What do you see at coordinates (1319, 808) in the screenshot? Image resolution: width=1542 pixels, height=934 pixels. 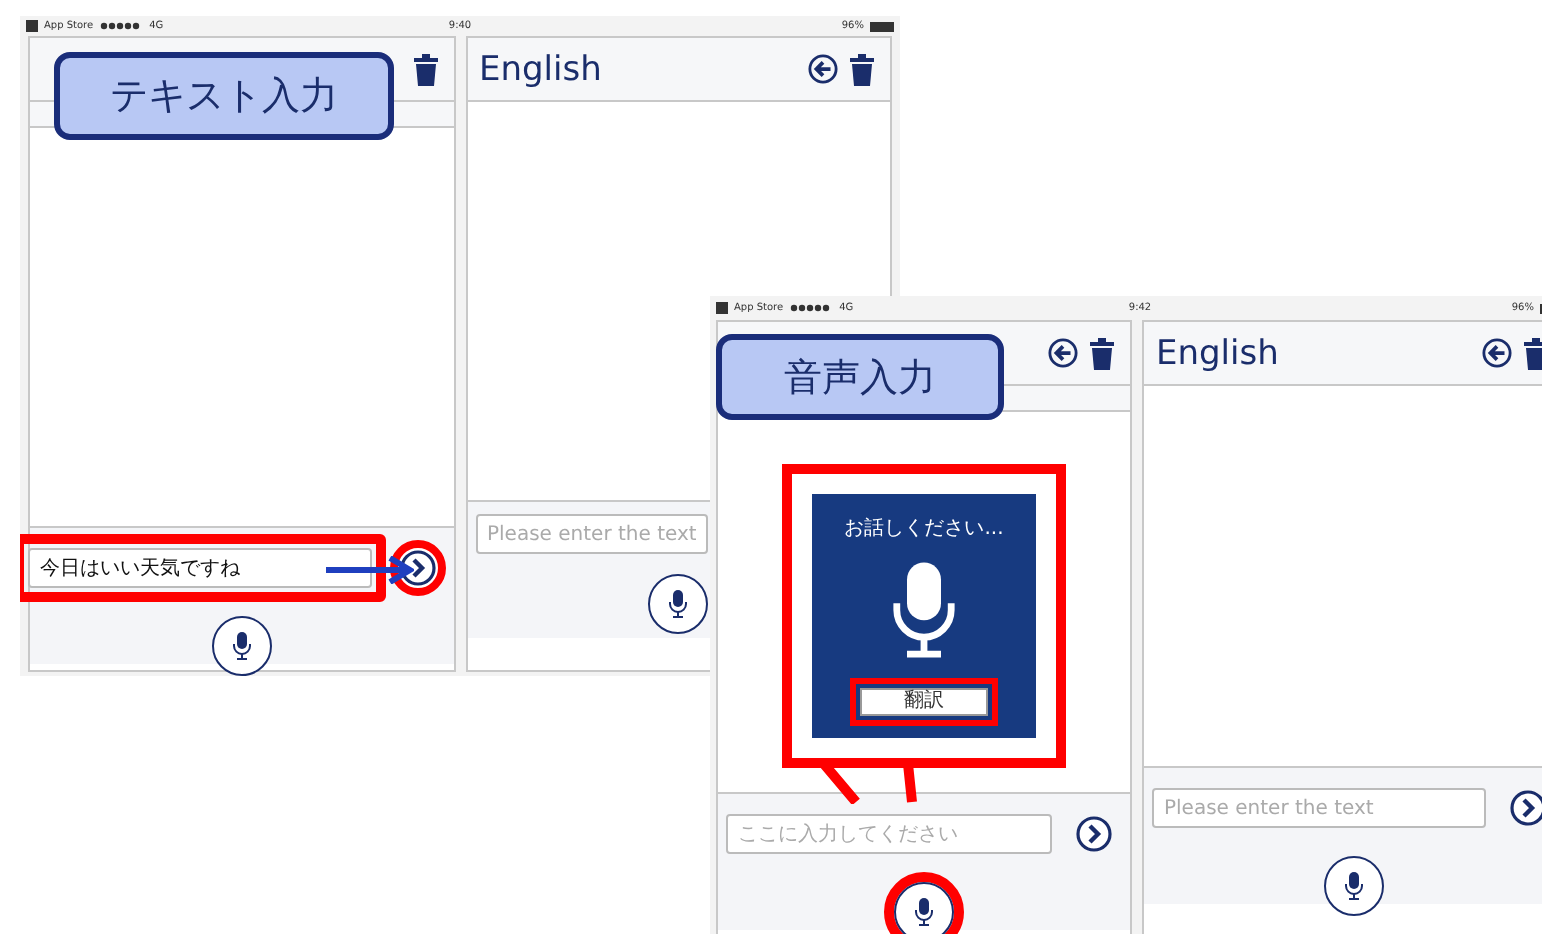 I see `text-input: Please enter the text` at bounding box center [1319, 808].